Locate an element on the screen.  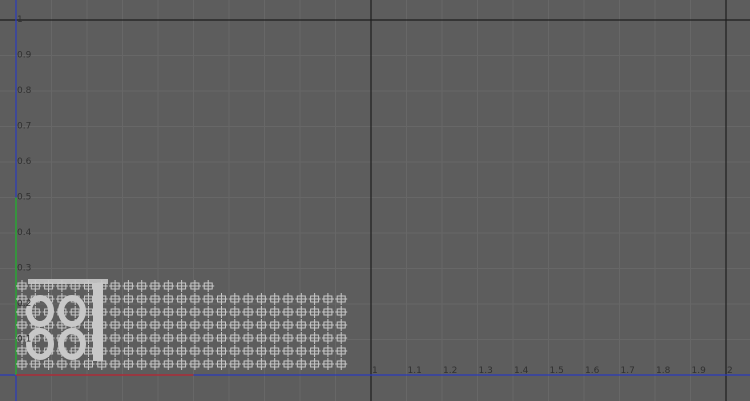
uv-shell-strip is located at coordinates (68, 281).